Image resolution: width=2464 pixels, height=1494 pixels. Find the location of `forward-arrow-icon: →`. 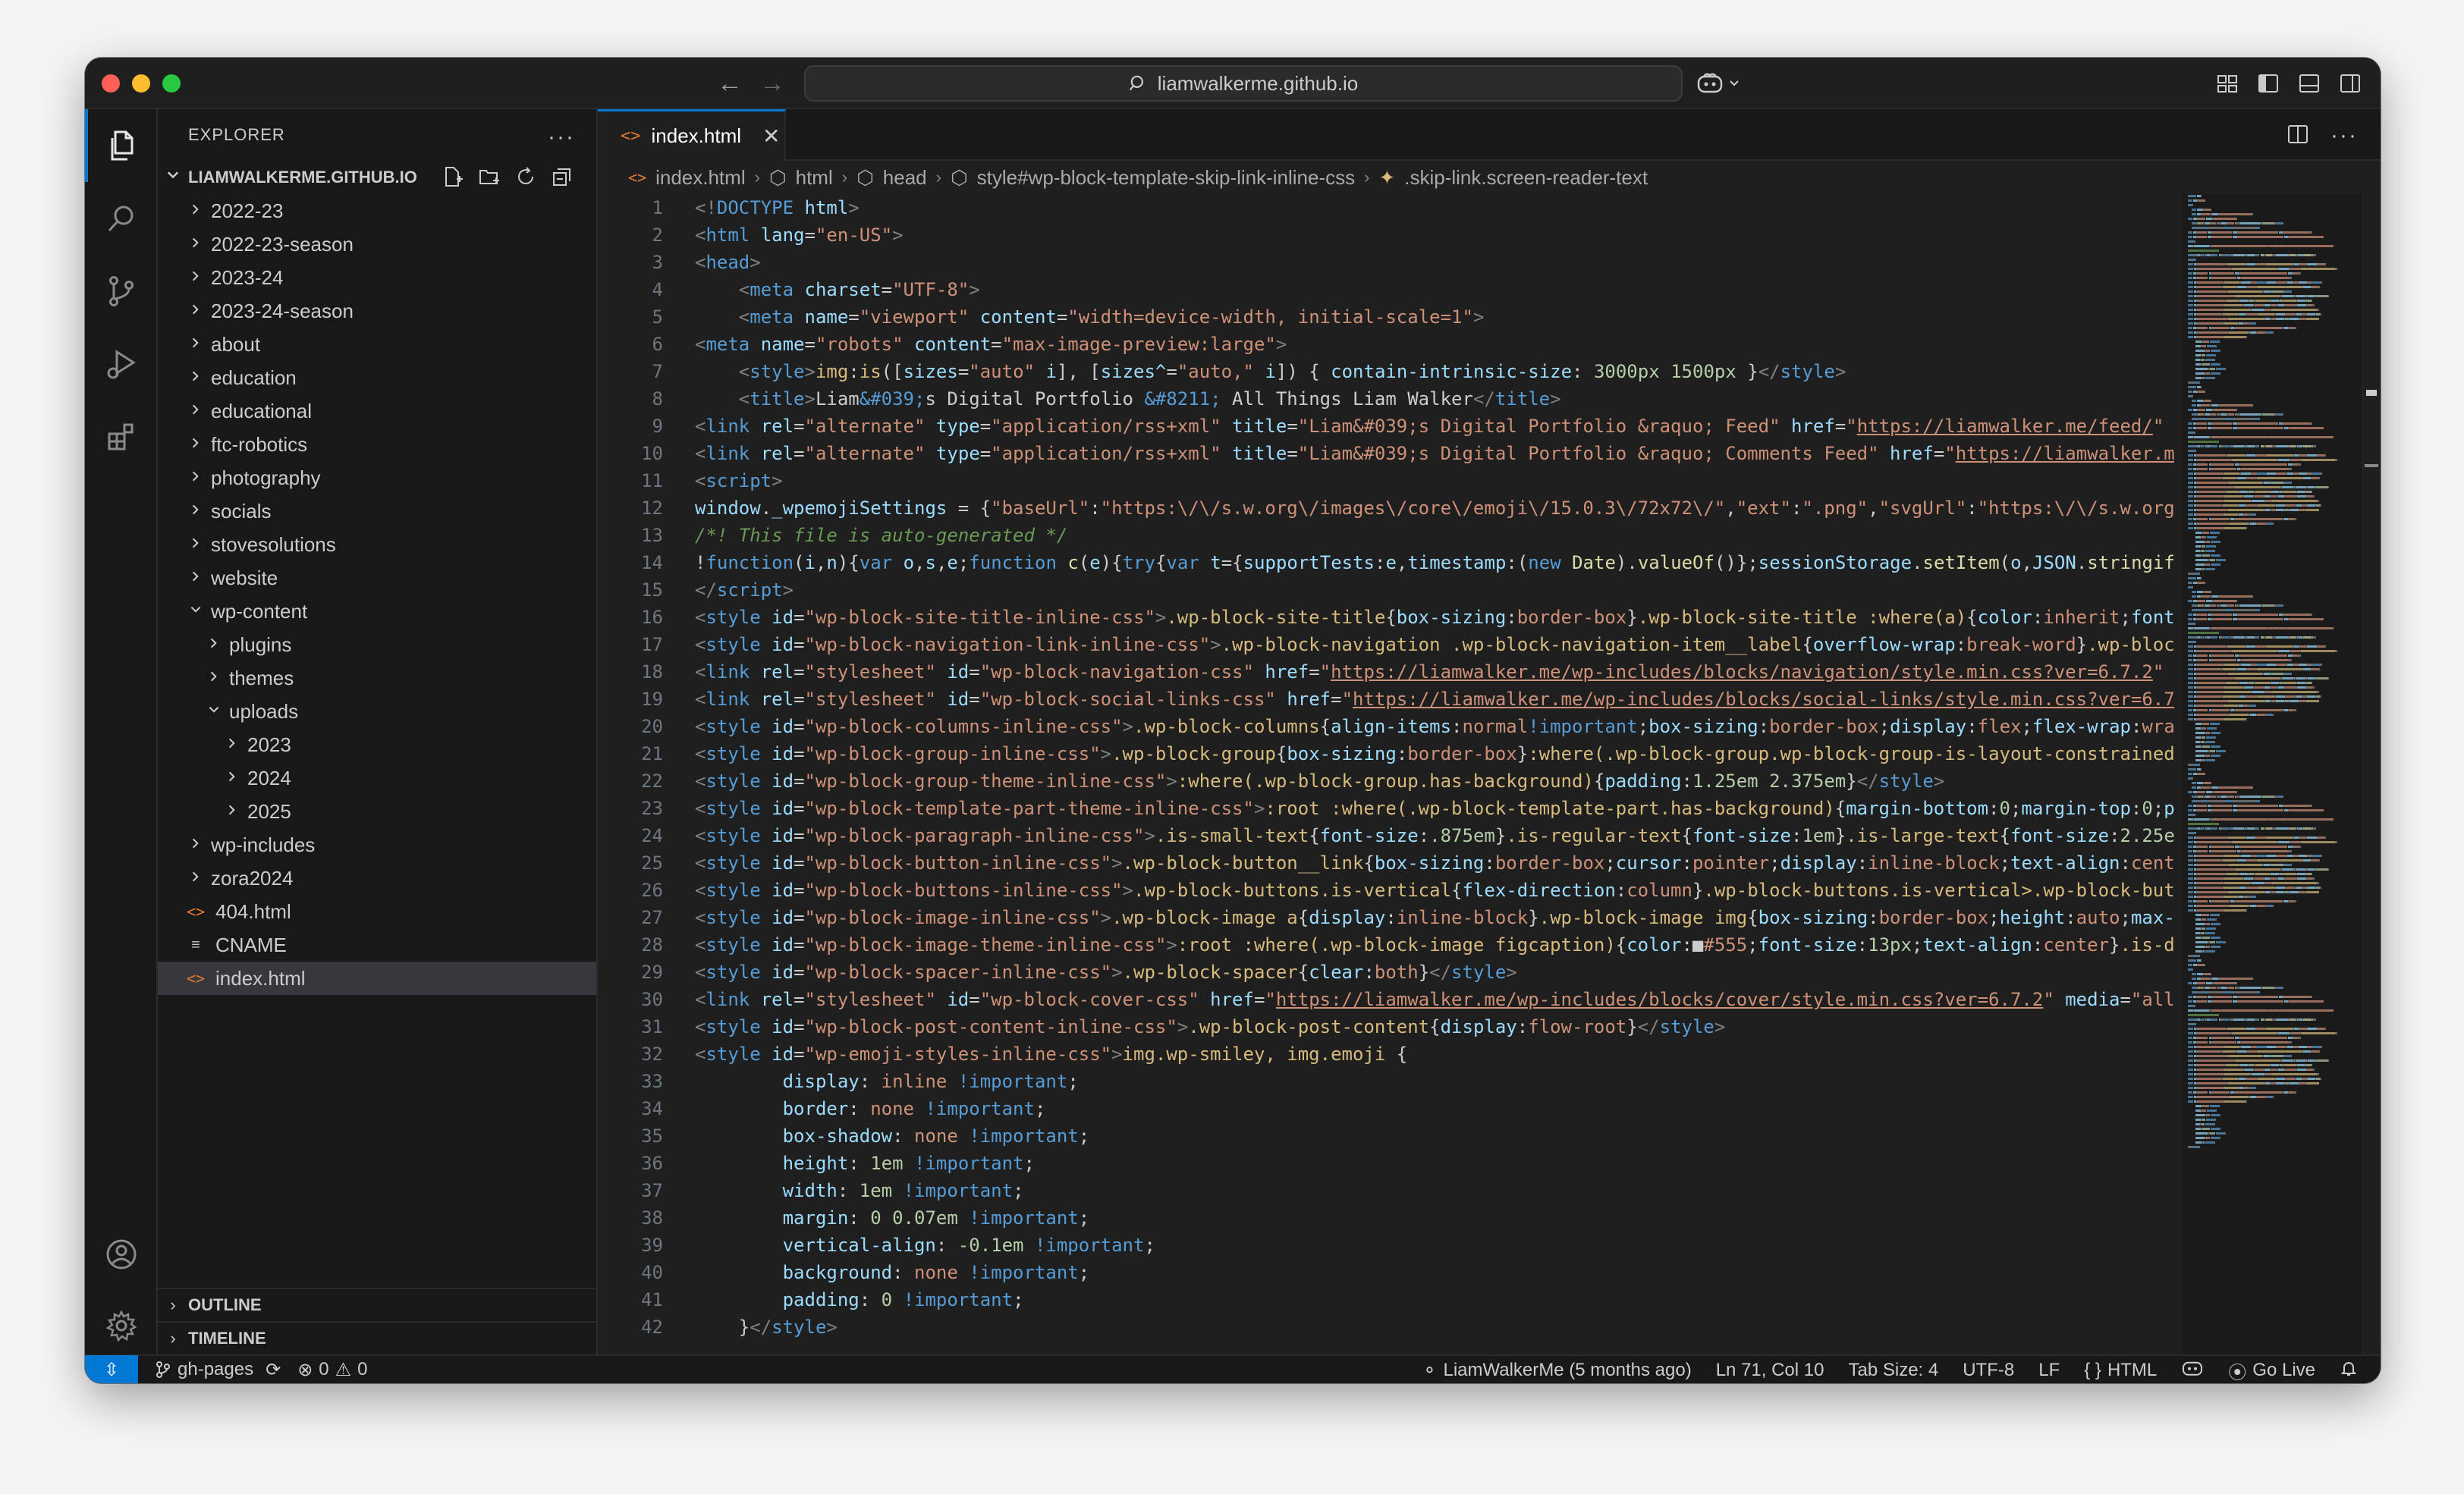

forward-arrow-icon: → is located at coordinates (772, 83).